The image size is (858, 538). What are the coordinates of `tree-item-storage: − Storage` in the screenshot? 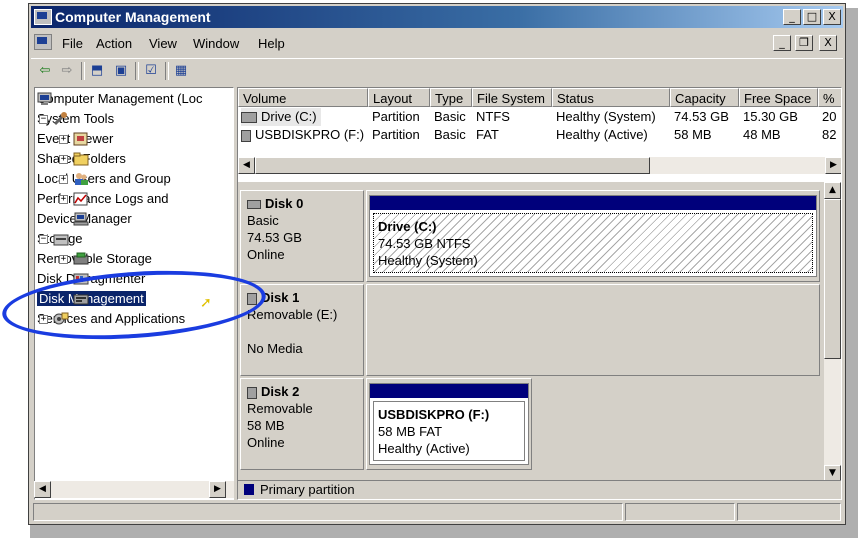 It's located at (60, 239).